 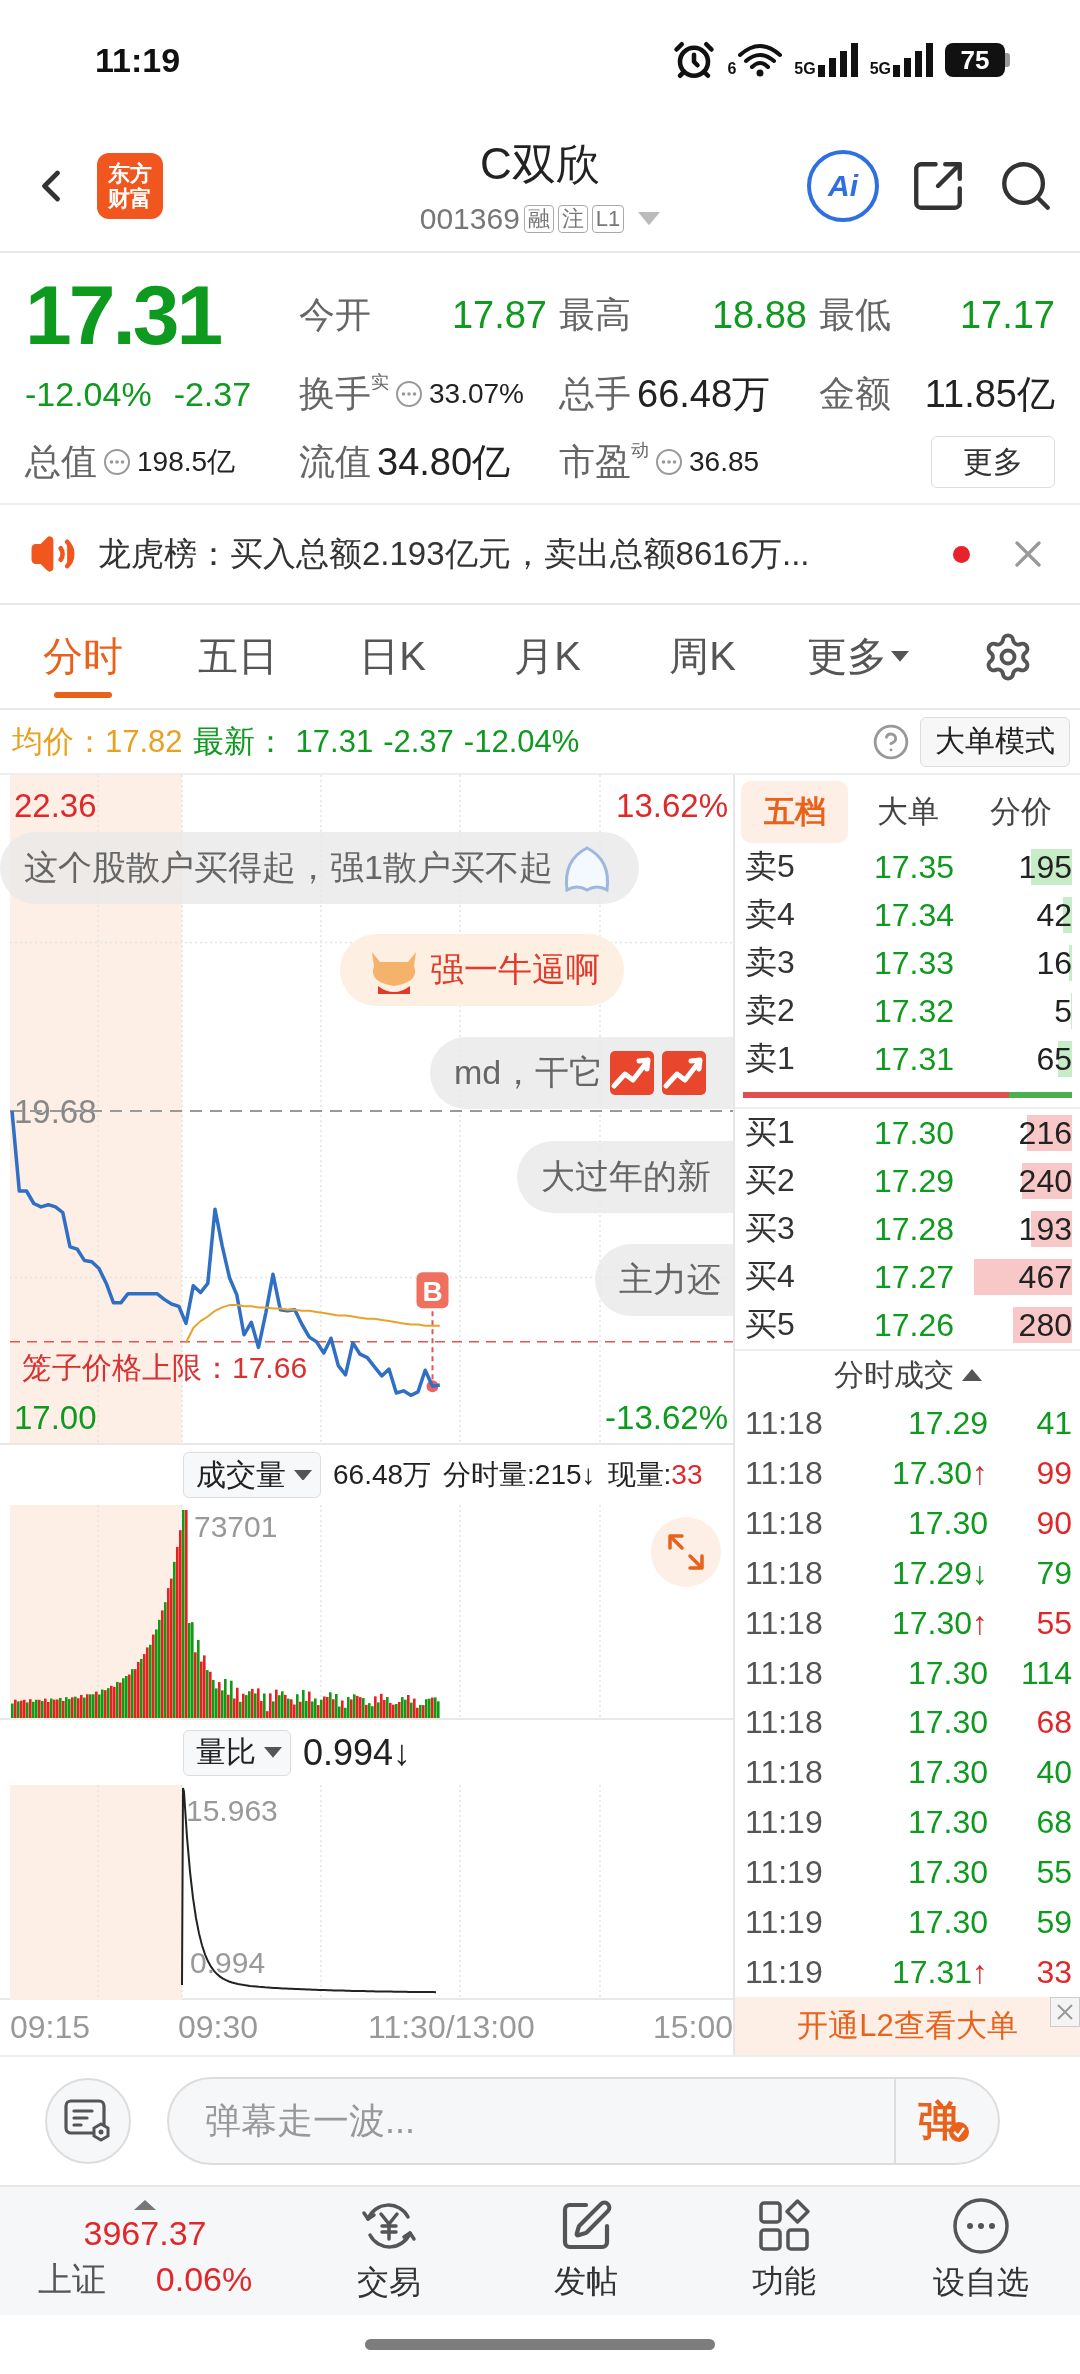 What do you see at coordinates (236, 1526) in the screenshot?
I see `axis-label: 73701` at bounding box center [236, 1526].